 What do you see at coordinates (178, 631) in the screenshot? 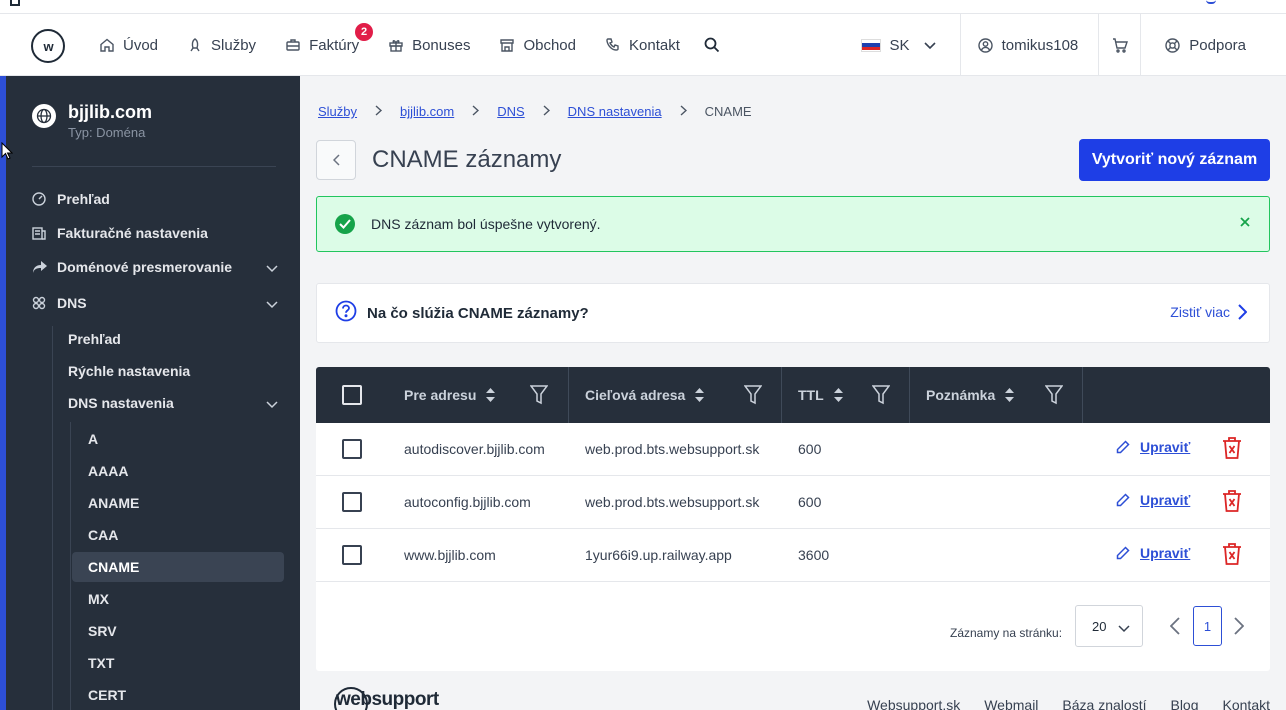
I see `record-type-srv: SRV` at bounding box center [178, 631].